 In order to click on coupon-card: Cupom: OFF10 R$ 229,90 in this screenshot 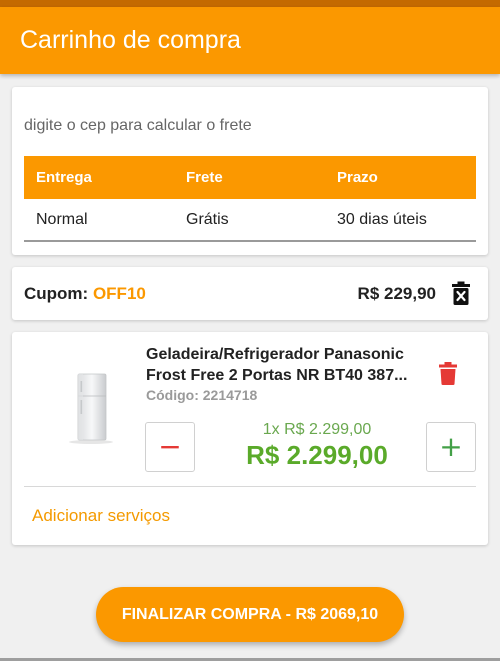, I will do `click(250, 293)`.